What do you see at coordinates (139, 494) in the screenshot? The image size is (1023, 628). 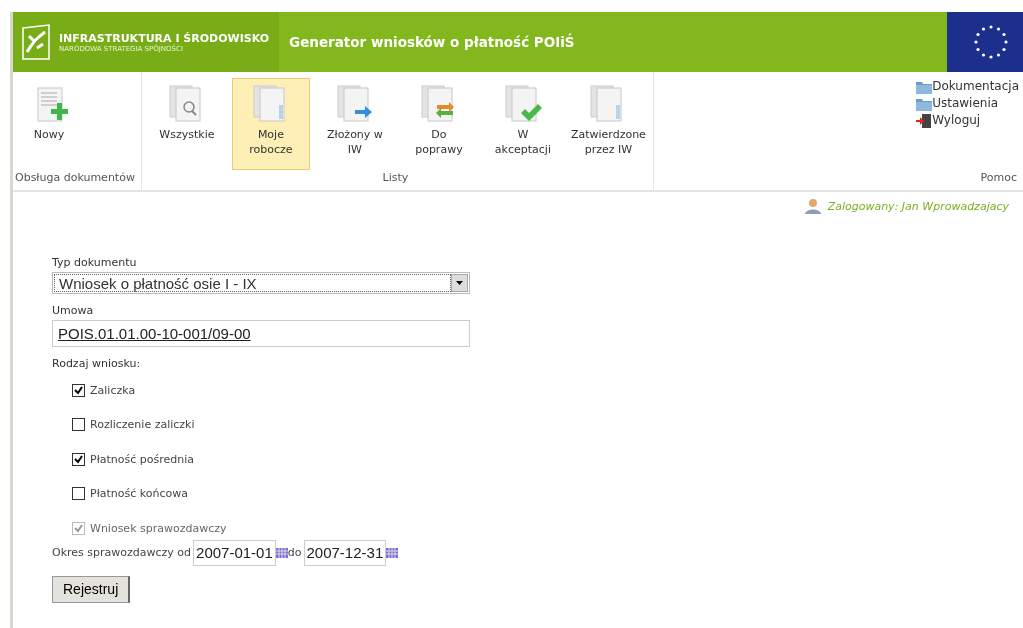 I see `checkbox-label: Płatność końcowa` at bounding box center [139, 494].